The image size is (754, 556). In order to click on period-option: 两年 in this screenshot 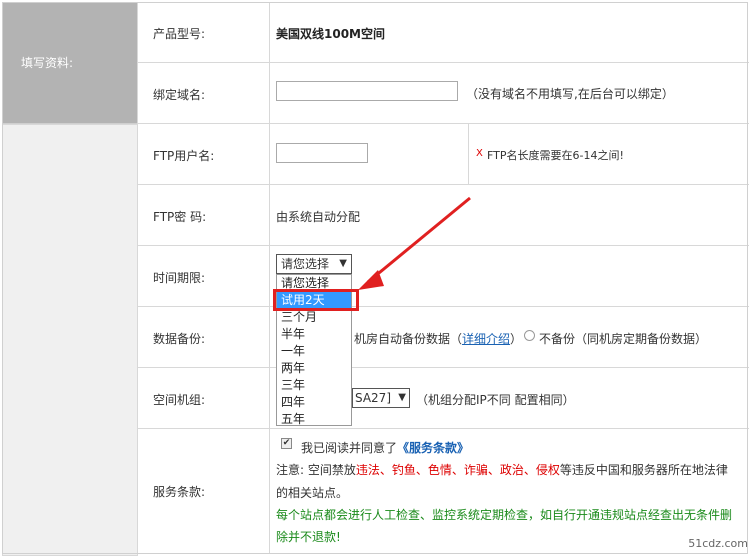, I will do `click(314, 368)`.